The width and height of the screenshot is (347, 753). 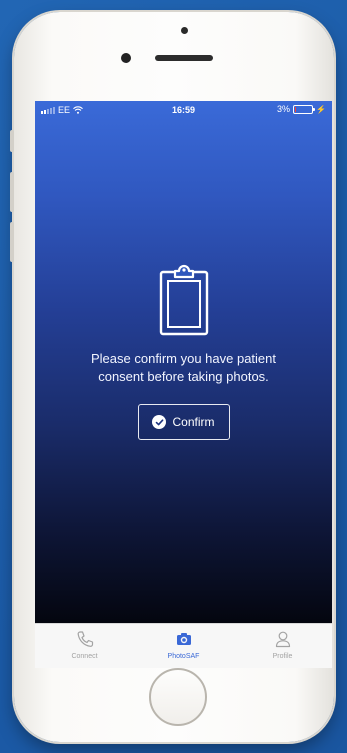 What do you see at coordinates (184, 30) in the screenshot?
I see `proximity-sensor` at bounding box center [184, 30].